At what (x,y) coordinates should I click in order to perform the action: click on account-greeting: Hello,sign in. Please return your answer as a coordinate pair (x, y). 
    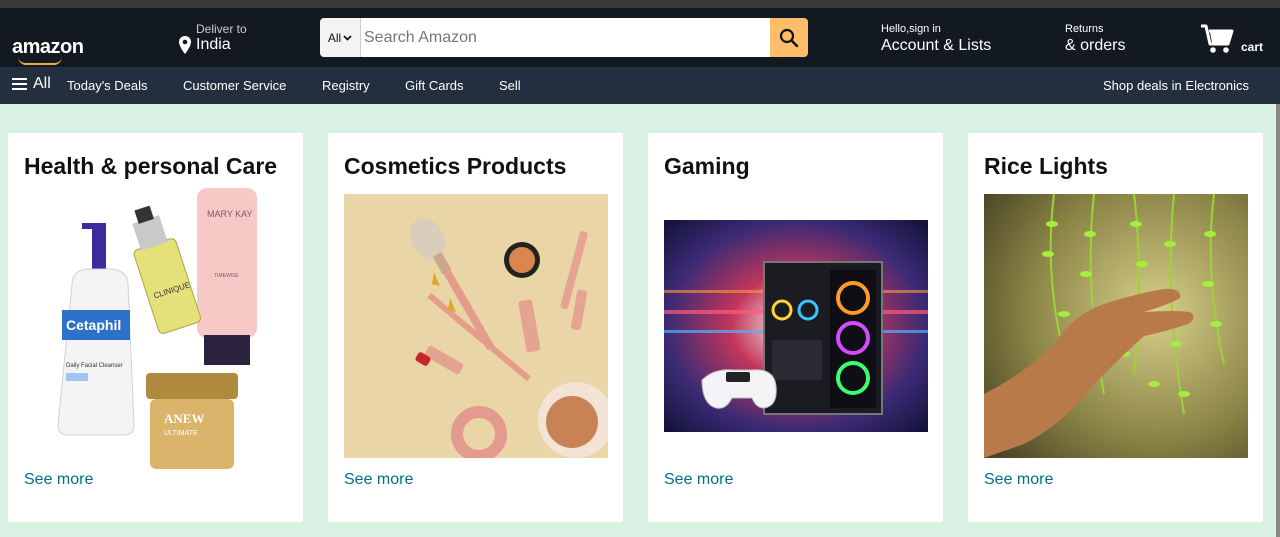
    Looking at the image, I should click on (911, 29).